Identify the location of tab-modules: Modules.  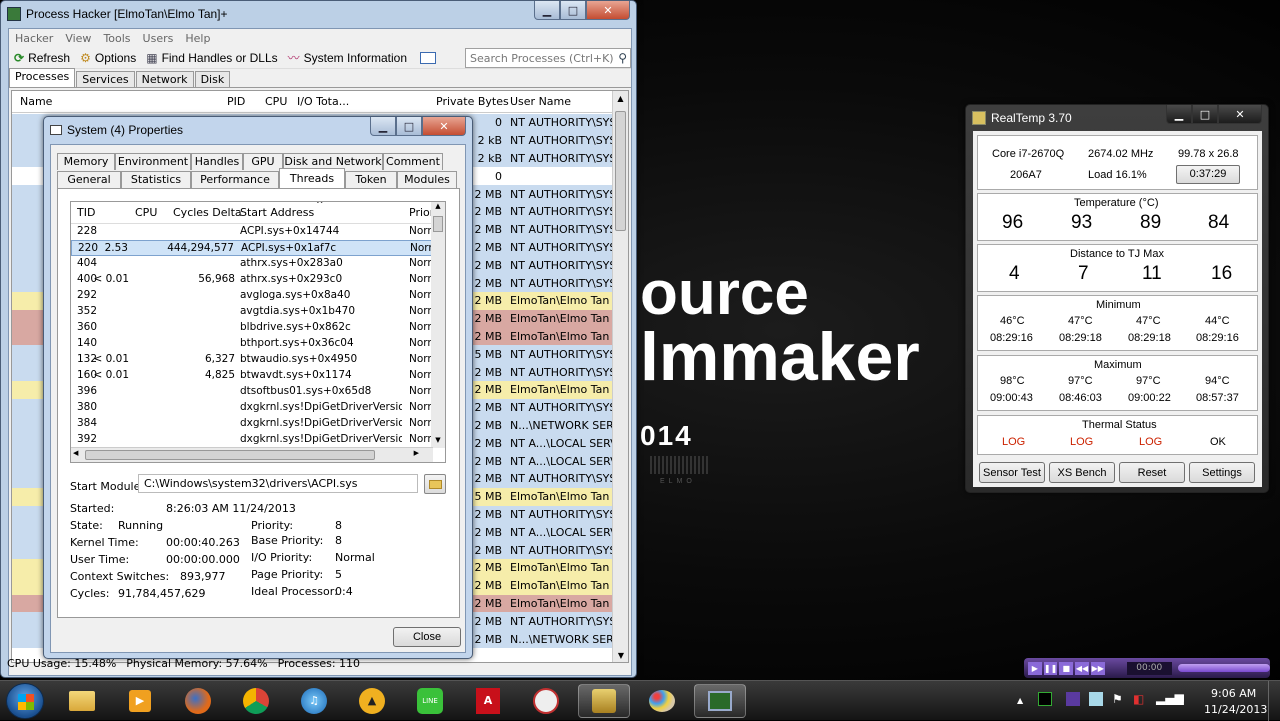
(427, 179).